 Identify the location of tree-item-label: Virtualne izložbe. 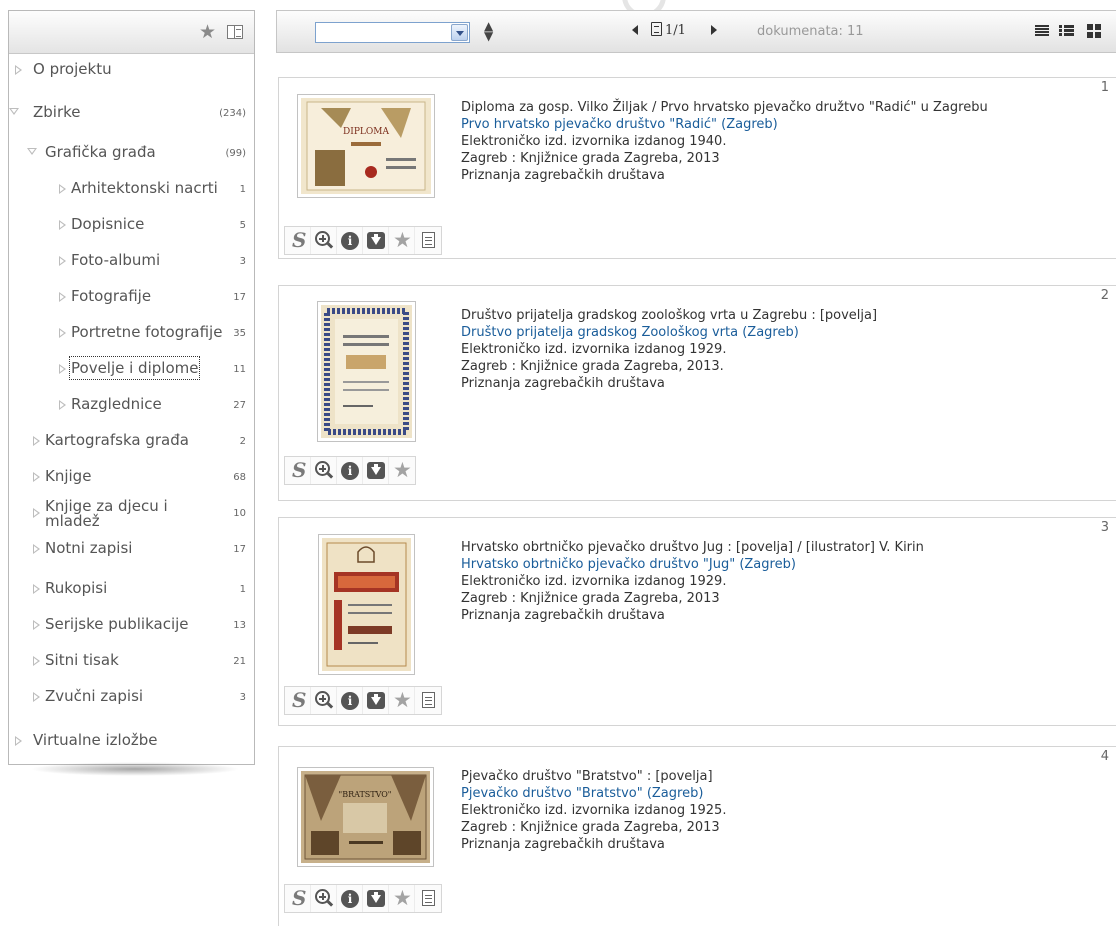
(95, 740).